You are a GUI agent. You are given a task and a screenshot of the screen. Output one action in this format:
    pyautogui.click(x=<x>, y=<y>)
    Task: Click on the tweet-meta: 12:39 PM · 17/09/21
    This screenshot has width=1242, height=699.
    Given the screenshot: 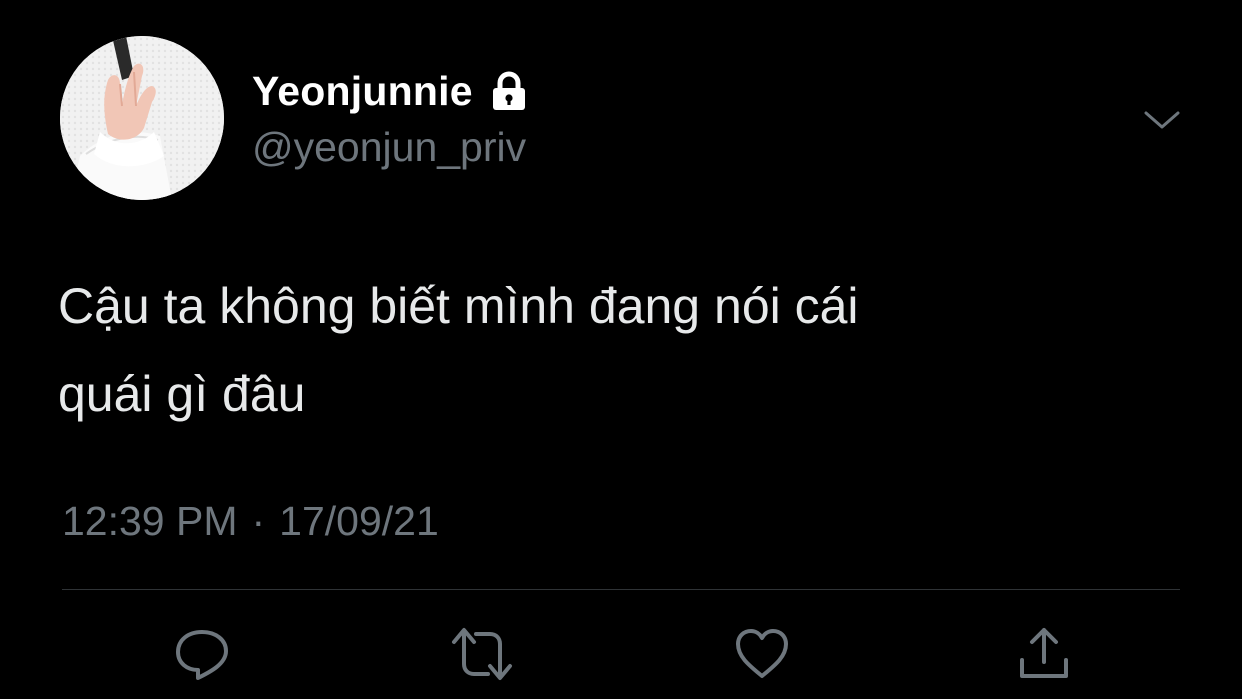 What is the action you would take?
    pyautogui.click(x=250, y=521)
    